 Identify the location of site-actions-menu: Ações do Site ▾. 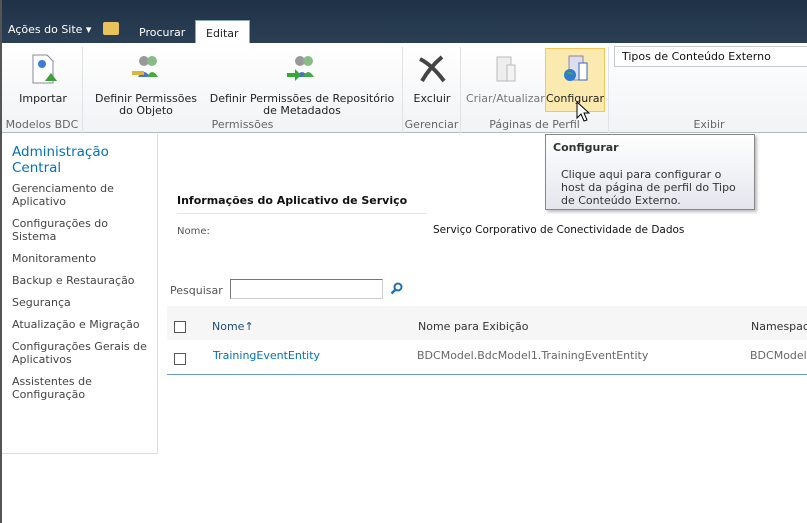
(49, 29).